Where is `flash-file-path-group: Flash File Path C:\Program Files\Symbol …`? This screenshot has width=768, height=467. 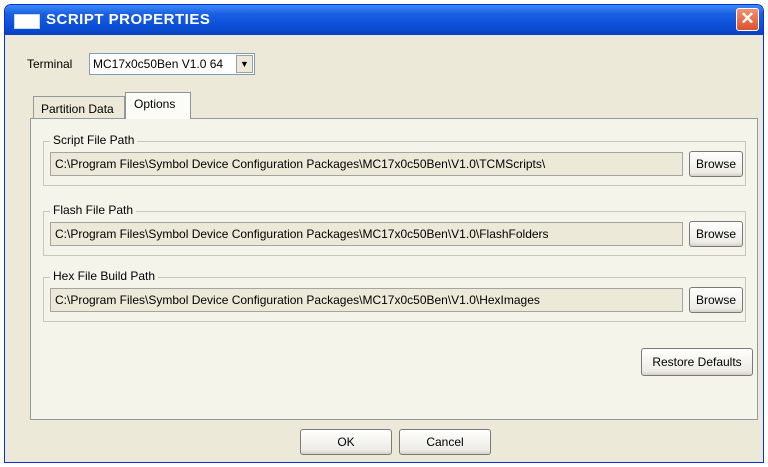
flash-file-path-group: Flash File Path C:\Program Files\Symbol … is located at coordinates (394, 229).